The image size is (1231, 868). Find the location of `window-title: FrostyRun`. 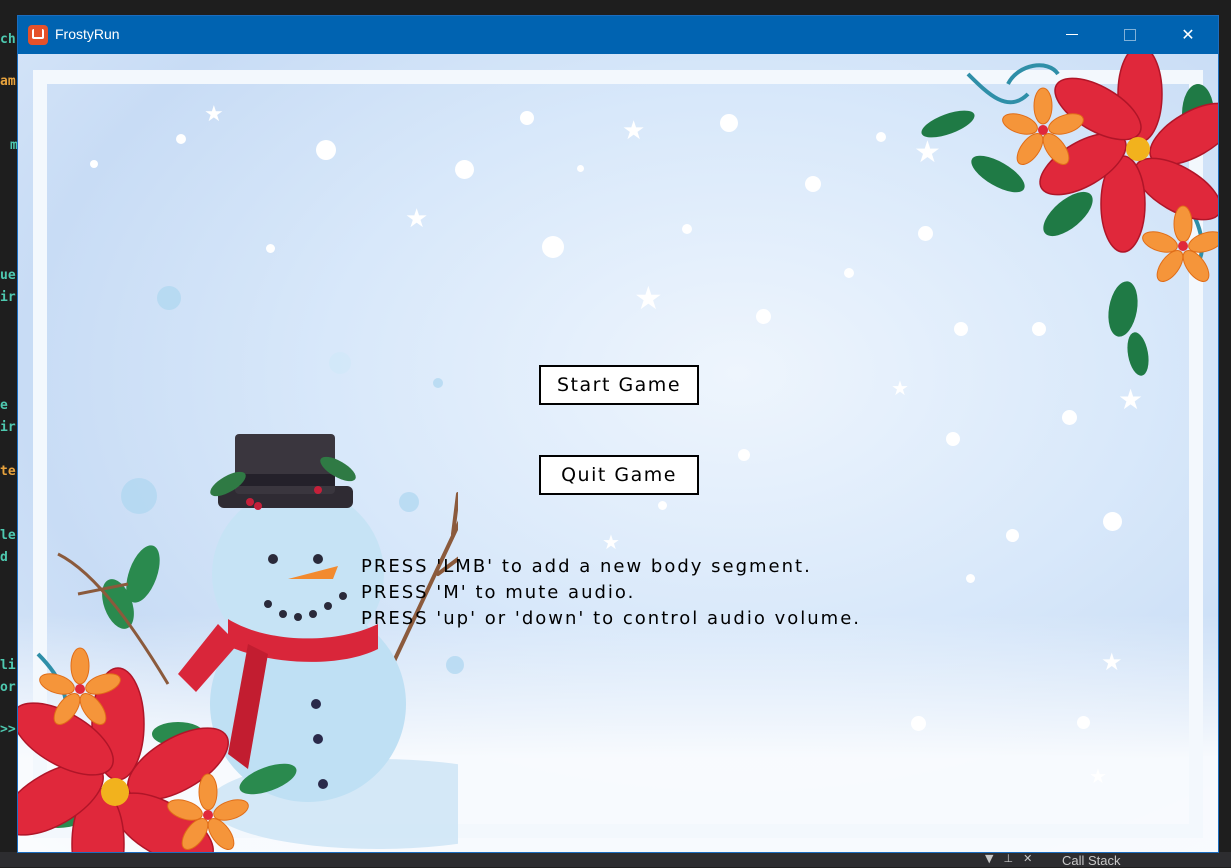

window-title: FrostyRun is located at coordinates (87, 34).